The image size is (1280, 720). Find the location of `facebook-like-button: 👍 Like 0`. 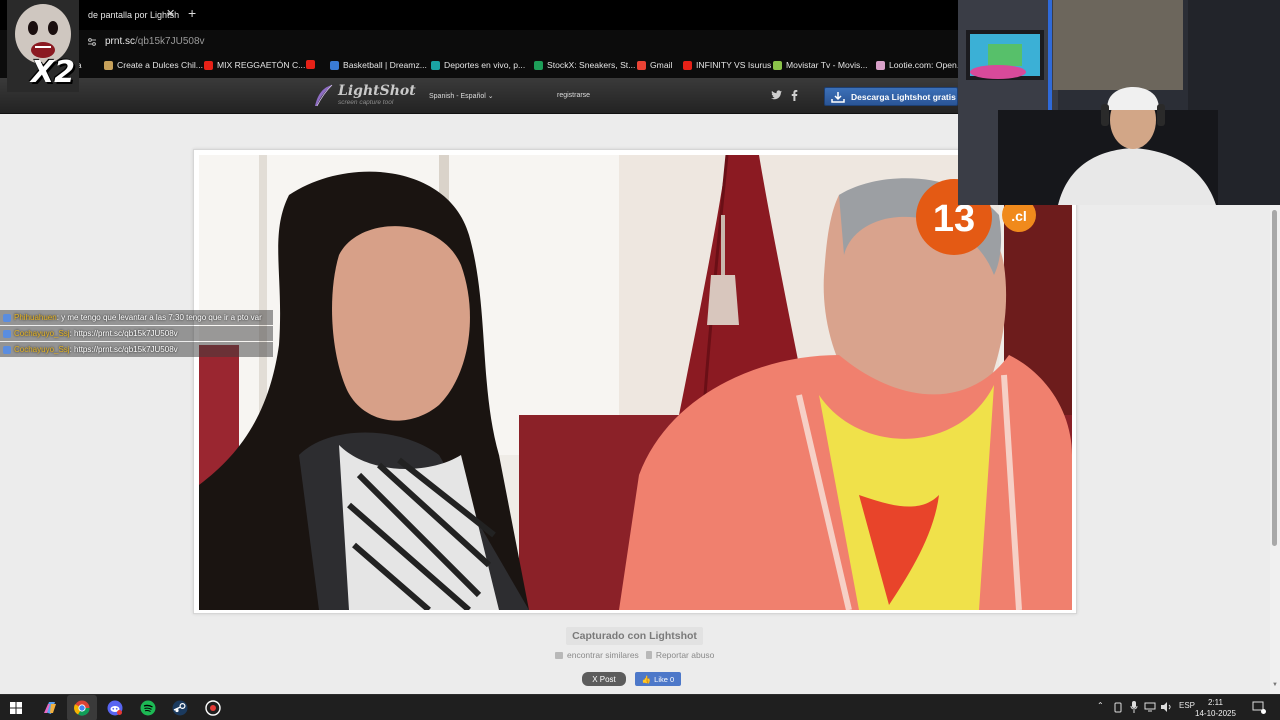

facebook-like-button: 👍 Like 0 is located at coordinates (658, 679).